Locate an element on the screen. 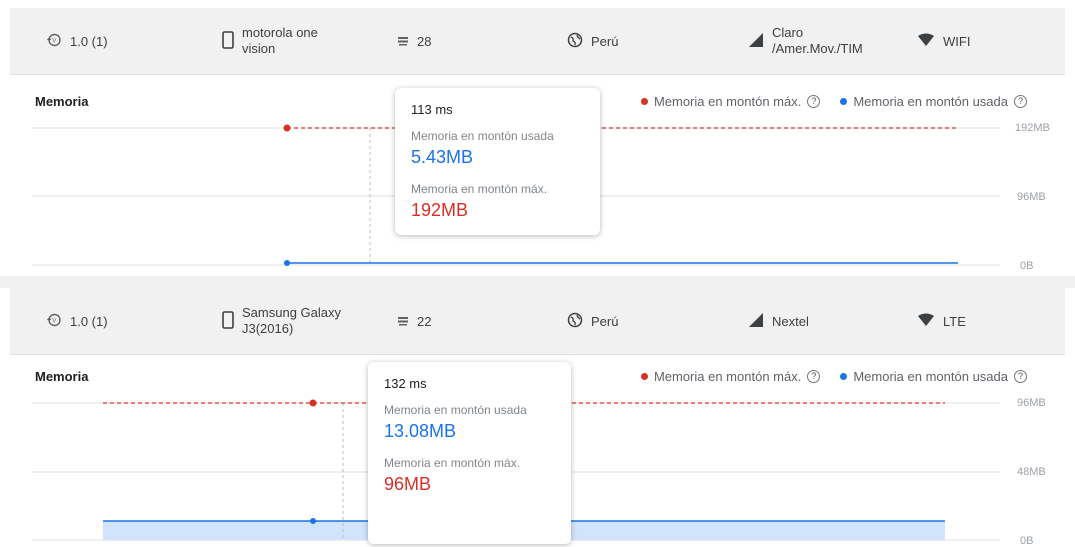 The image size is (1075, 547). device-info-bar: V 1.0 (1) Samsung Galaxy J3(2016) 22 Perú is located at coordinates (537, 321).